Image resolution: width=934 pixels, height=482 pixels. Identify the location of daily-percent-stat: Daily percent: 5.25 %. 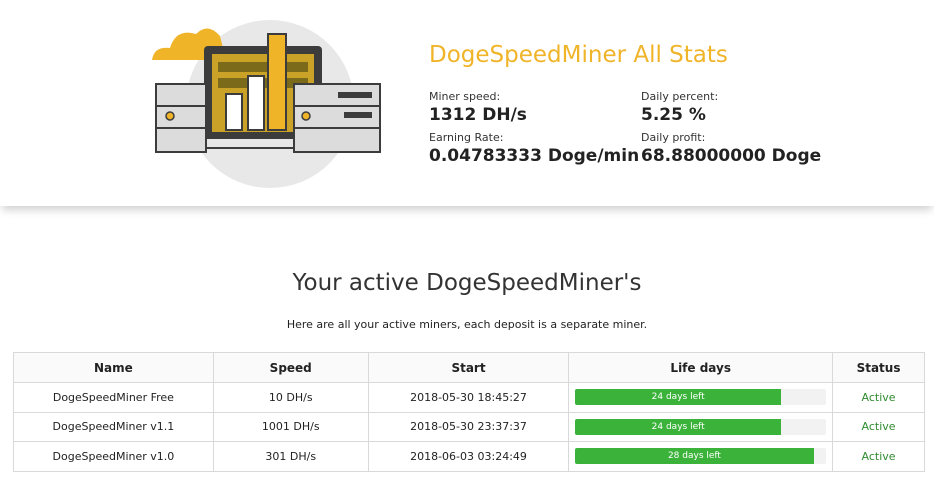
(679, 108).